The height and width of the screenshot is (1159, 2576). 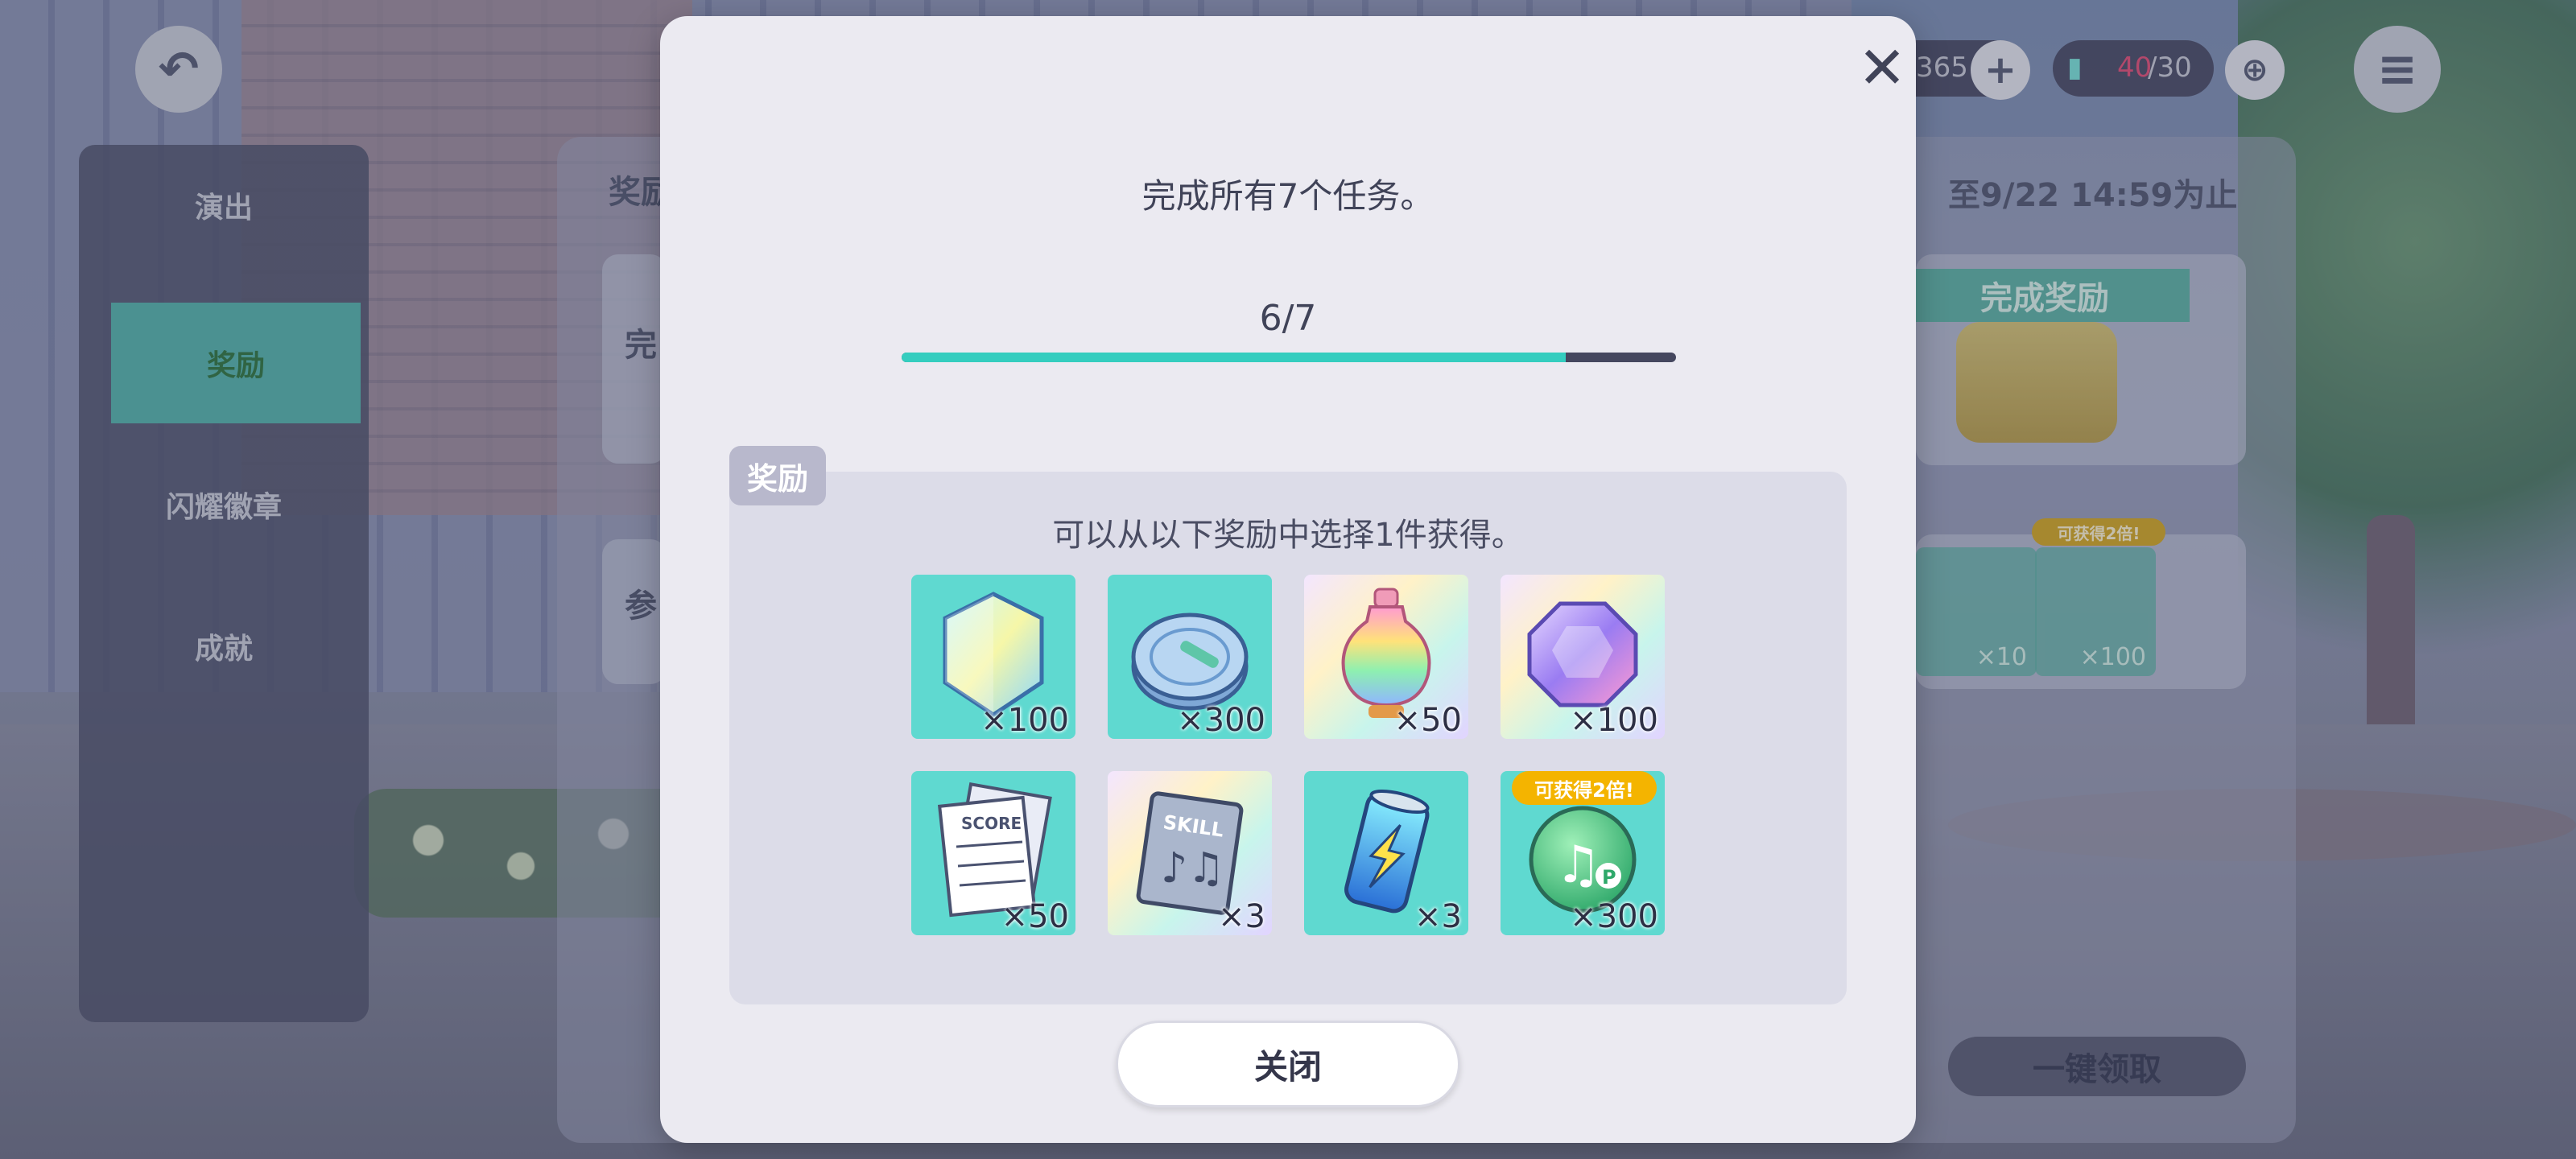 I want to click on progress-label: 6/7, so click(x=1288, y=318).